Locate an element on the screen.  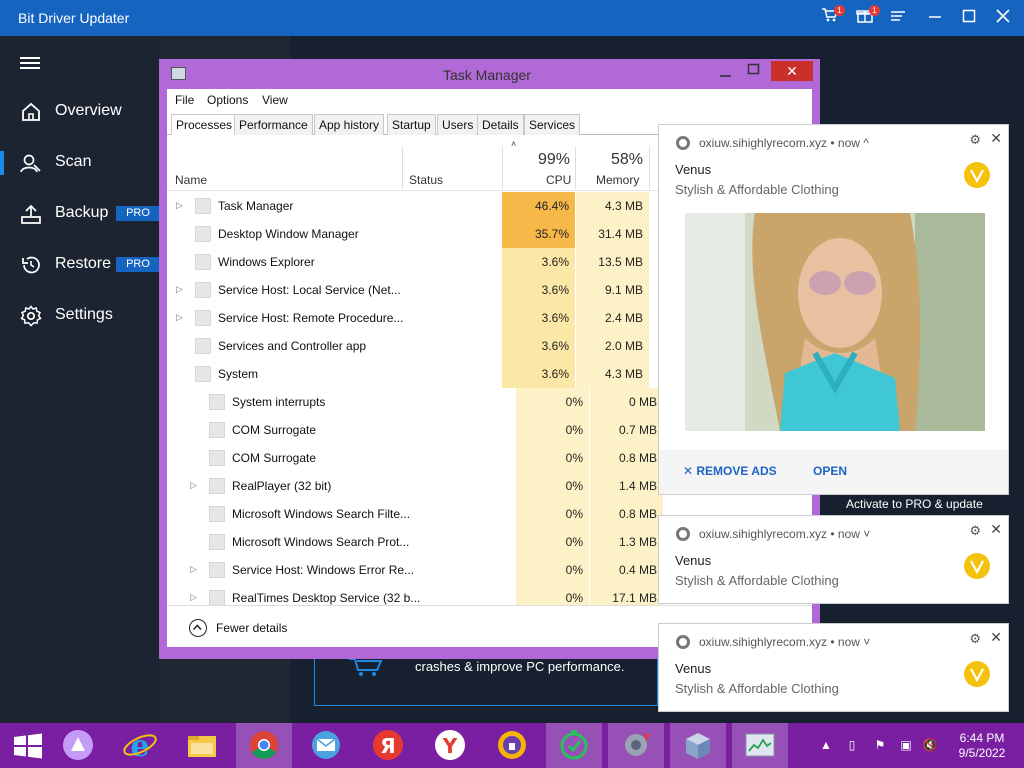
vpn-button is located at coordinates (512, 745).